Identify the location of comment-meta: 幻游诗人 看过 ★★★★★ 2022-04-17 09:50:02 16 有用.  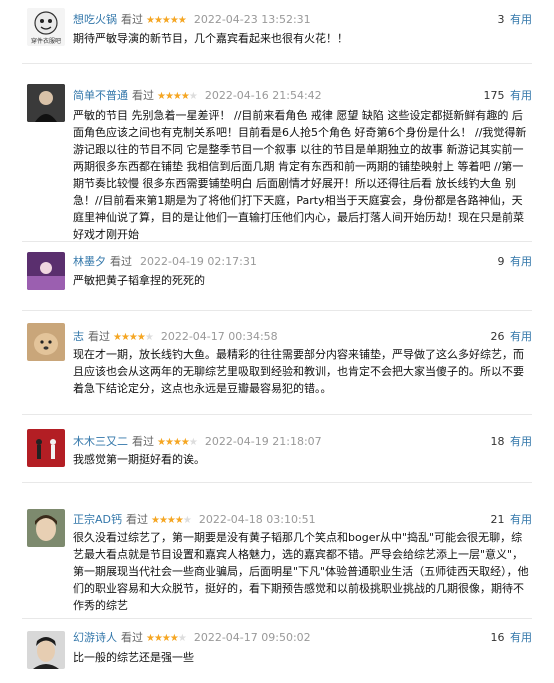
(302, 637).